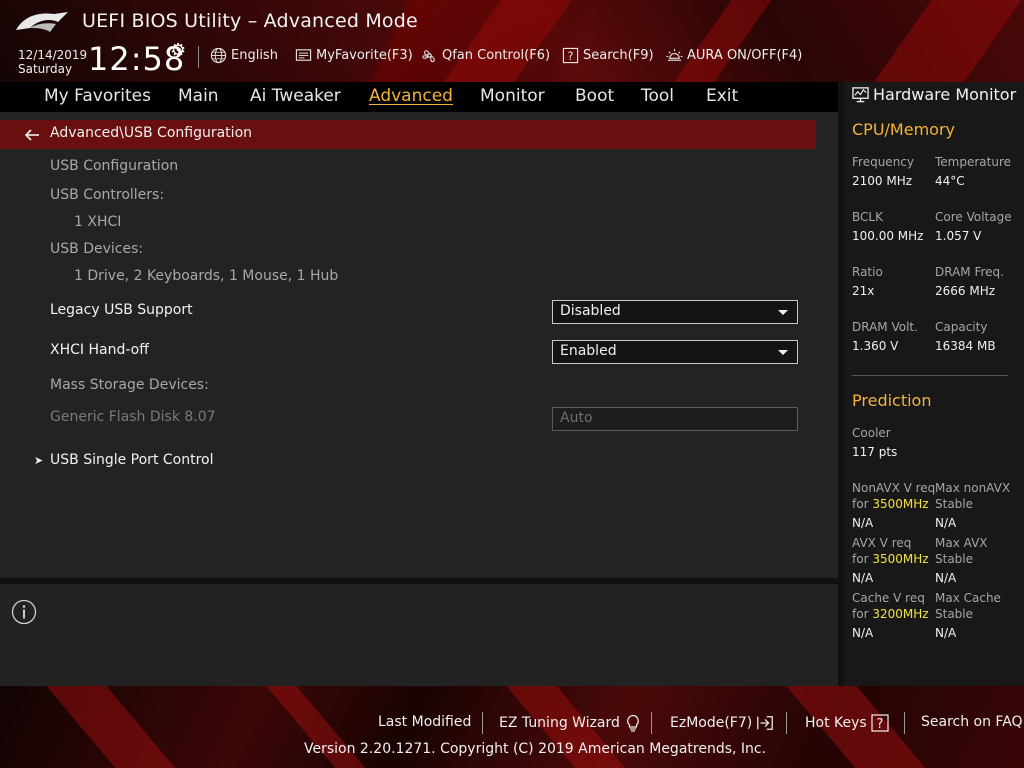  Describe the element at coordinates (973, 162) in the screenshot. I see `temperature-label: Temperature` at that location.